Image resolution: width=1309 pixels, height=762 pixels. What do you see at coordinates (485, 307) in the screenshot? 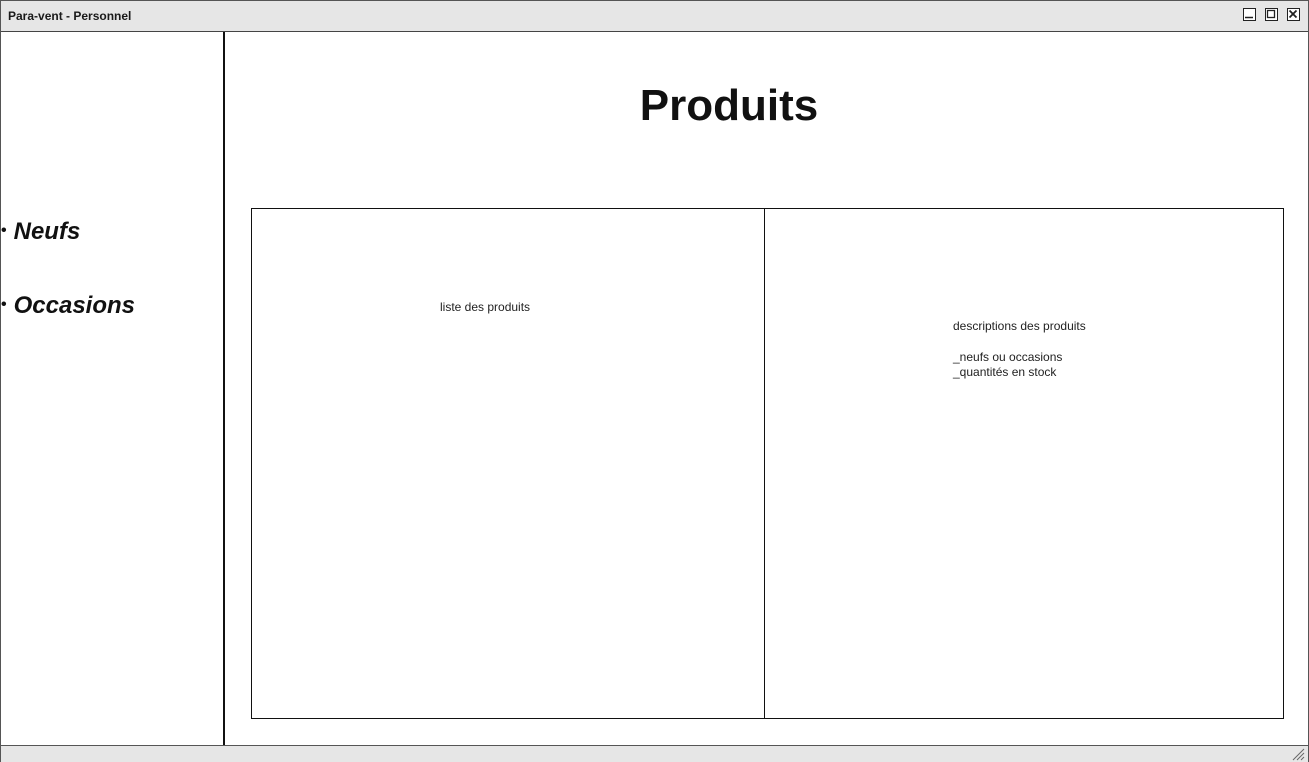
I see `product-list-label: liste des produits` at bounding box center [485, 307].